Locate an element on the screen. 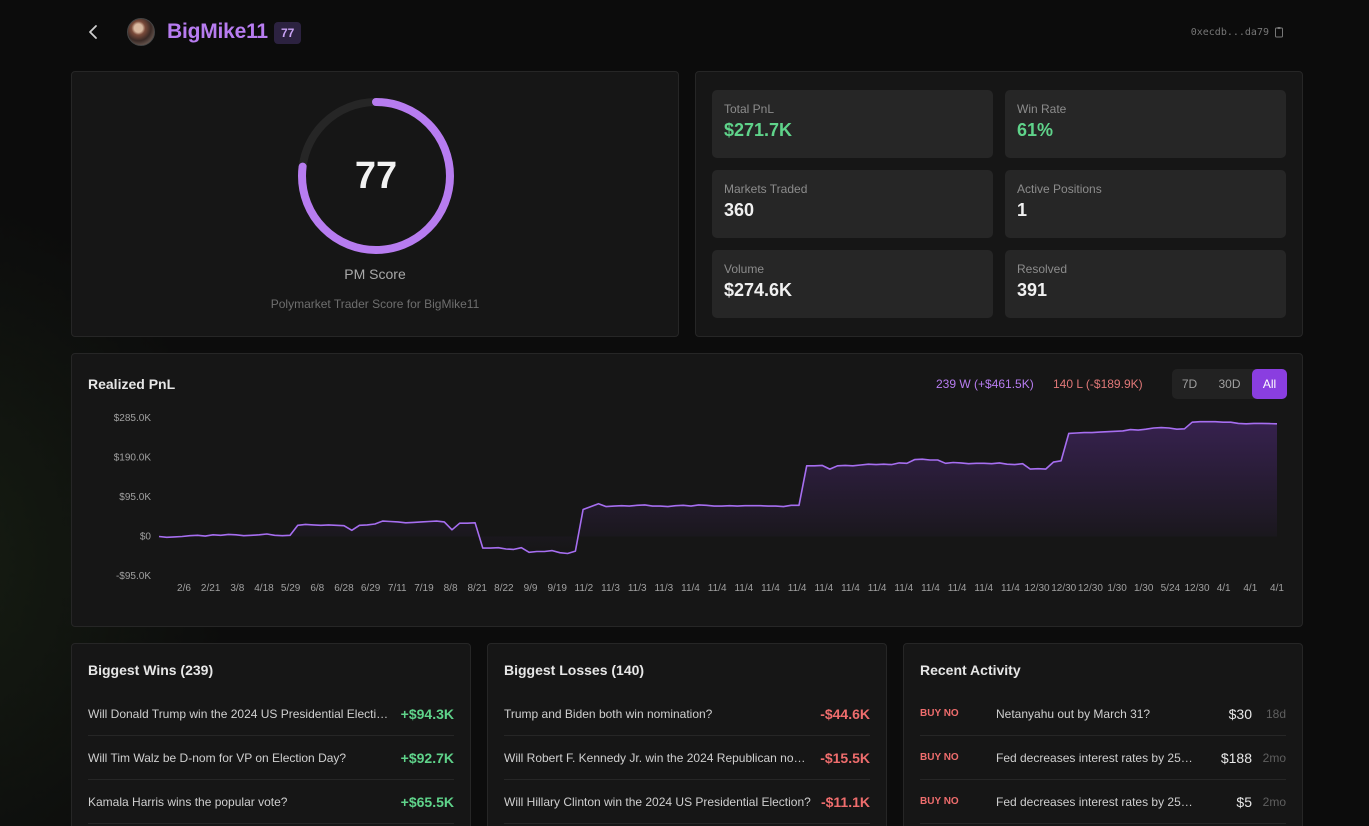  x-tick-label: 9/9 is located at coordinates (531, 588).